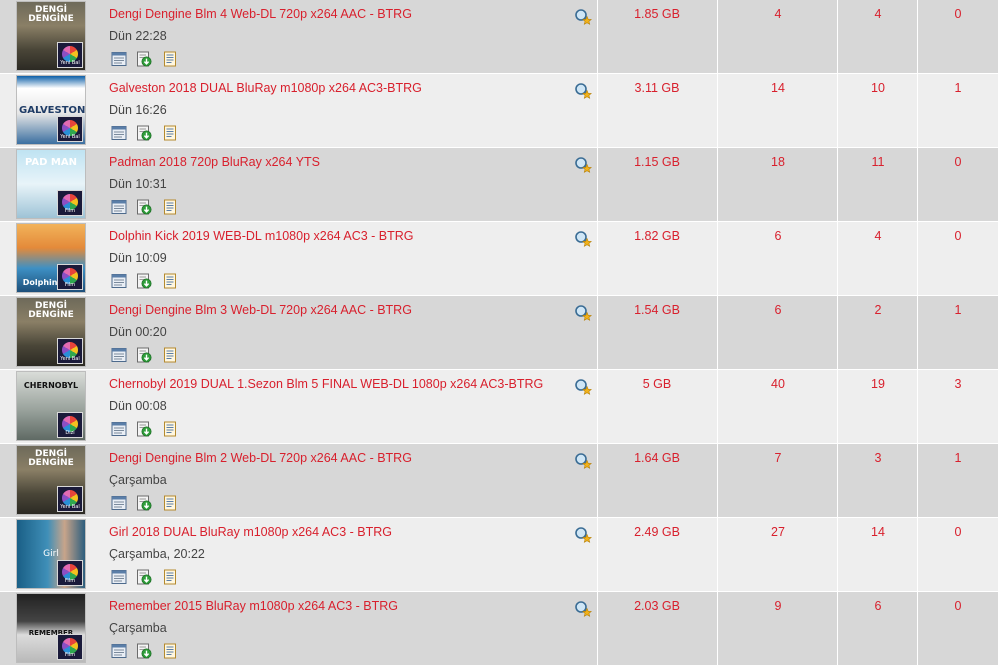  Describe the element at coordinates (51, 406) in the screenshot. I see `poster-thumbnail: CHERNOBYL Dizi` at that location.